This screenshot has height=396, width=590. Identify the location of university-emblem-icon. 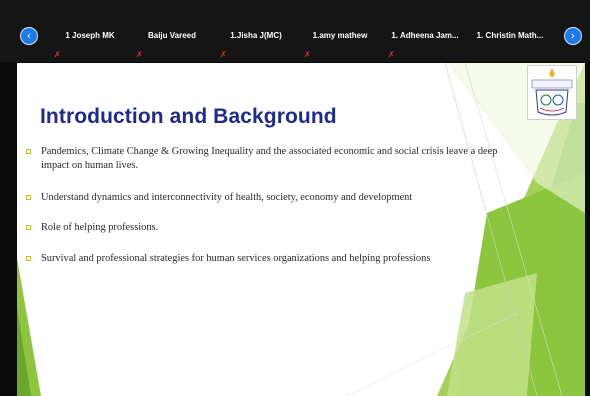
(552, 92).